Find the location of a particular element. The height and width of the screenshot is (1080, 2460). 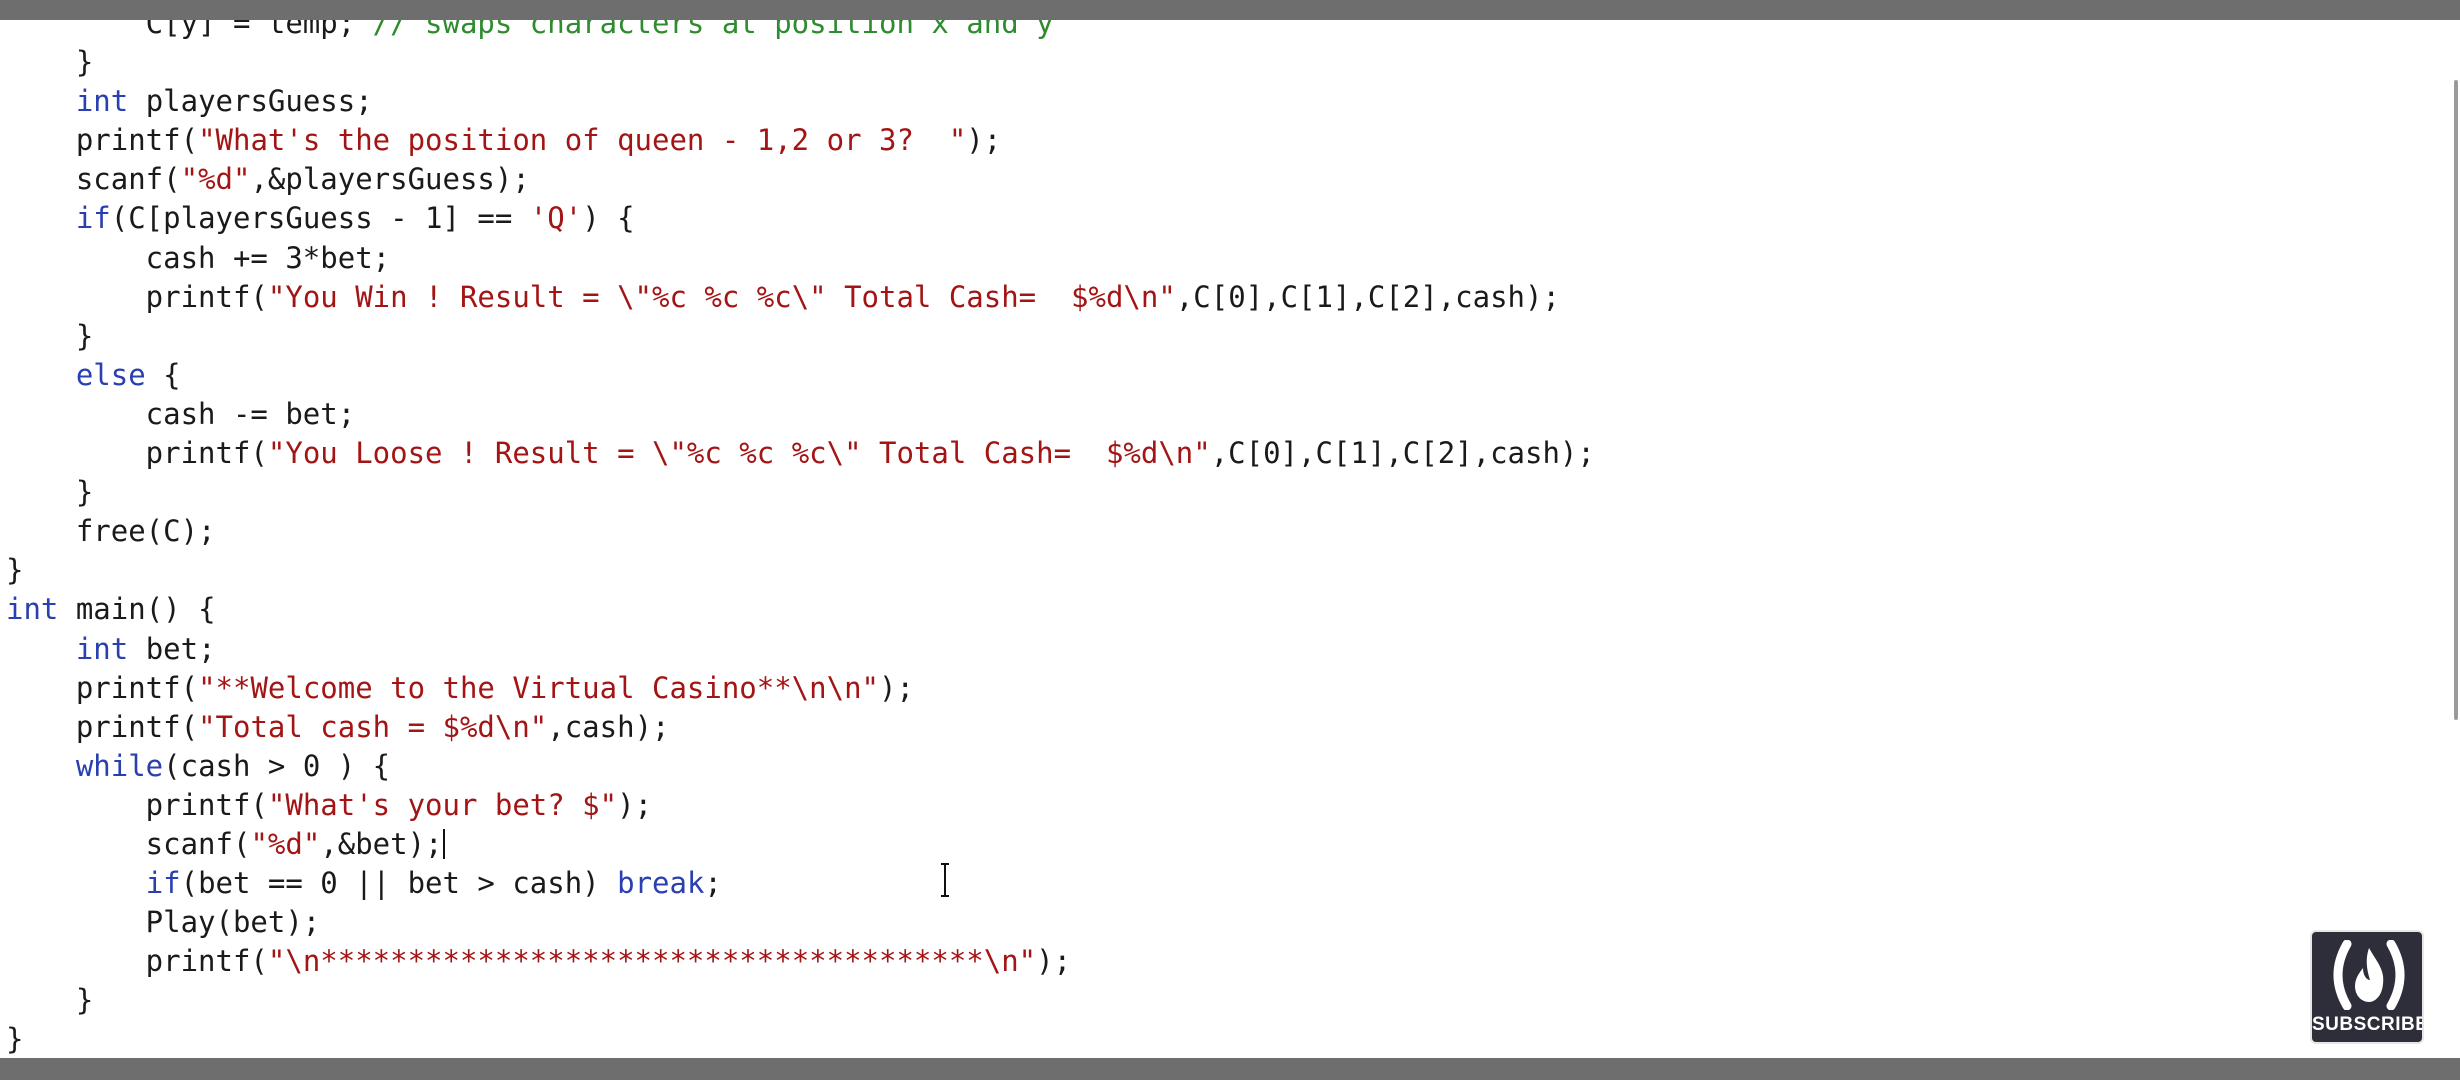

code-token: ,&bet); is located at coordinates (381, 843).